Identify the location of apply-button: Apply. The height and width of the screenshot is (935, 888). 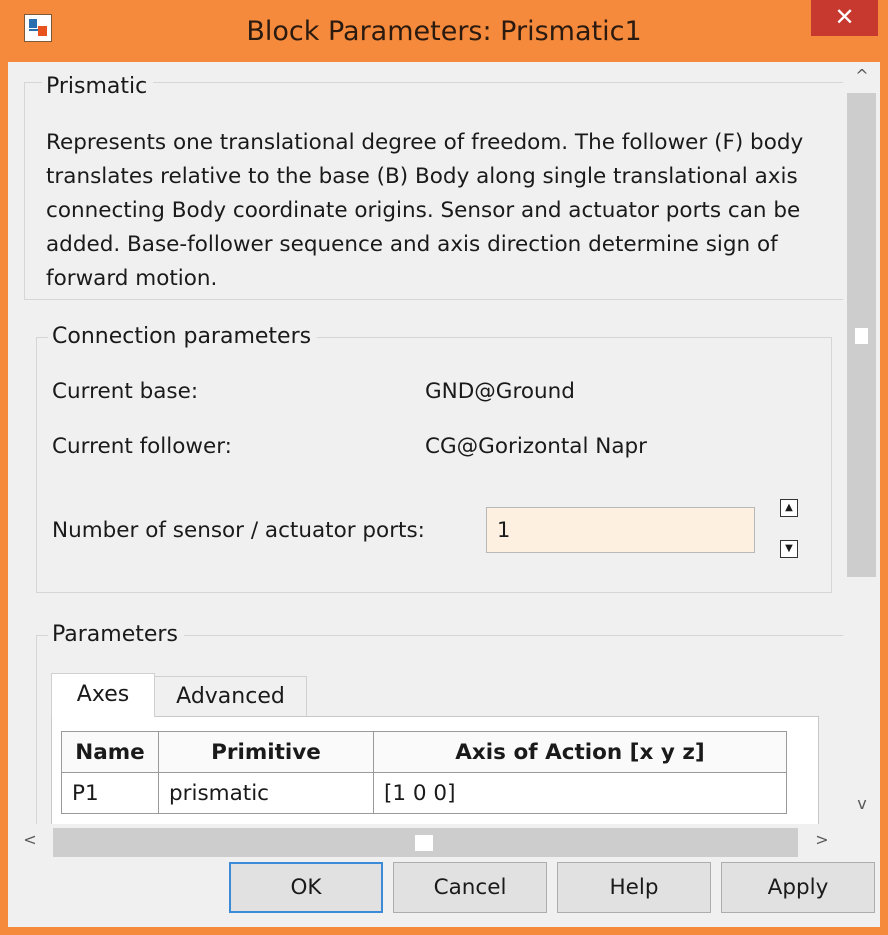
(798, 887).